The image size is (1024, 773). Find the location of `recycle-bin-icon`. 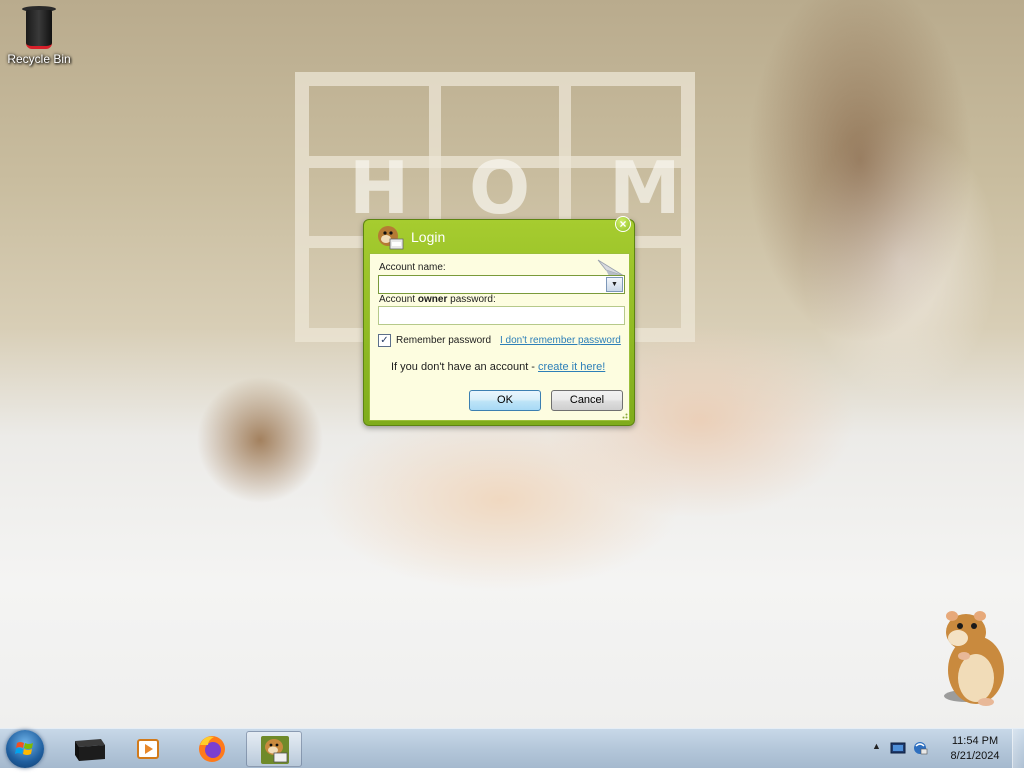

recycle-bin-icon is located at coordinates (39, 26).